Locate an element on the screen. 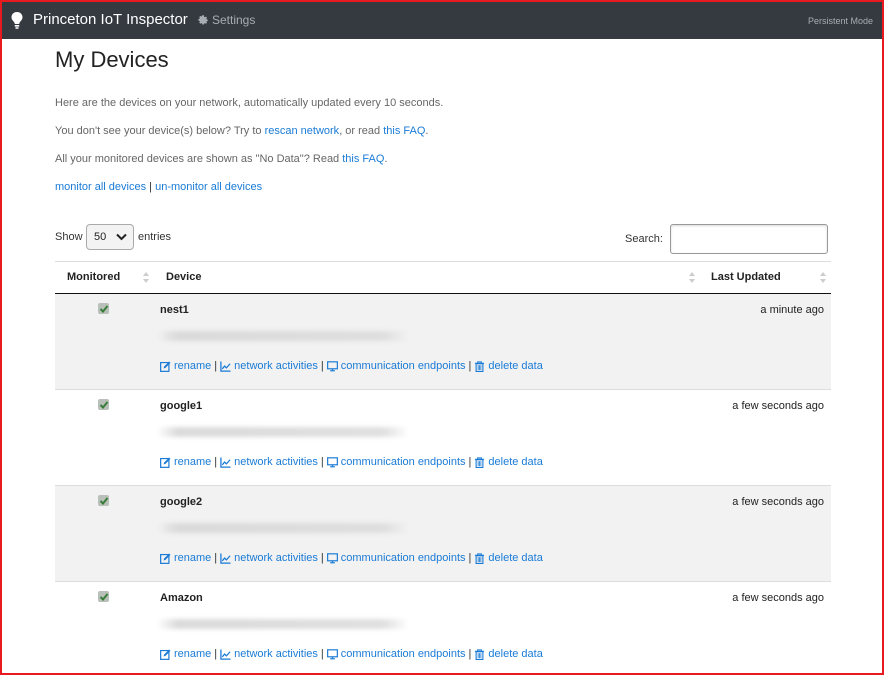 This screenshot has height=675, width=884. column-device: Device is located at coordinates (183, 277).